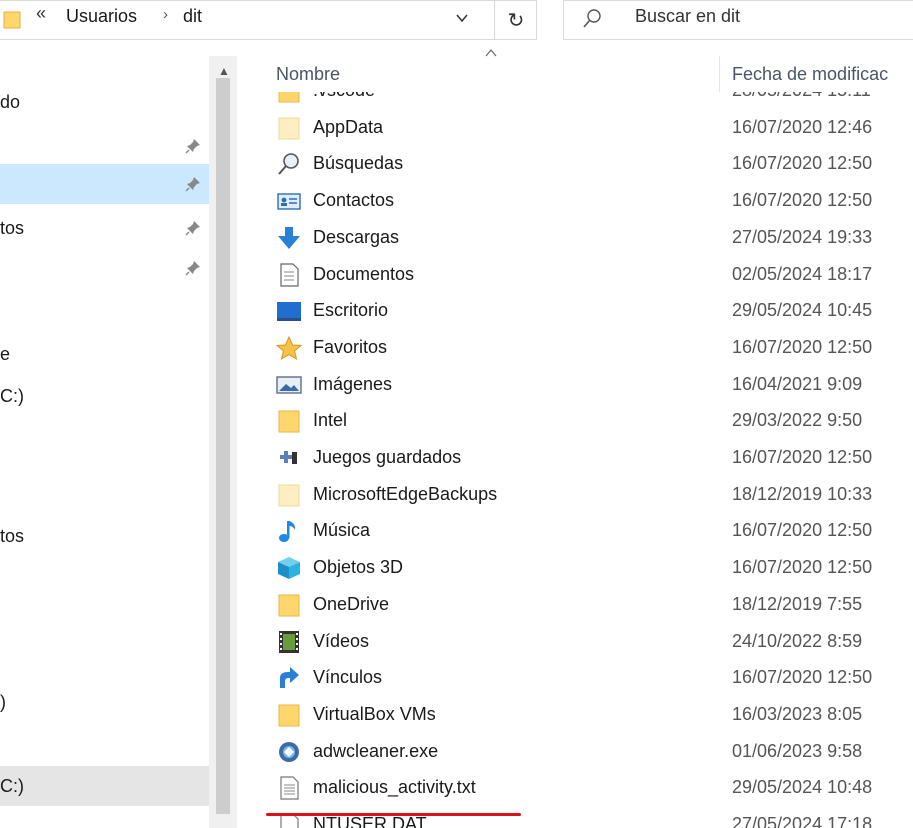  Describe the element at coordinates (104, 702) in the screenshot. I see `nav-item-8: )` at that location.